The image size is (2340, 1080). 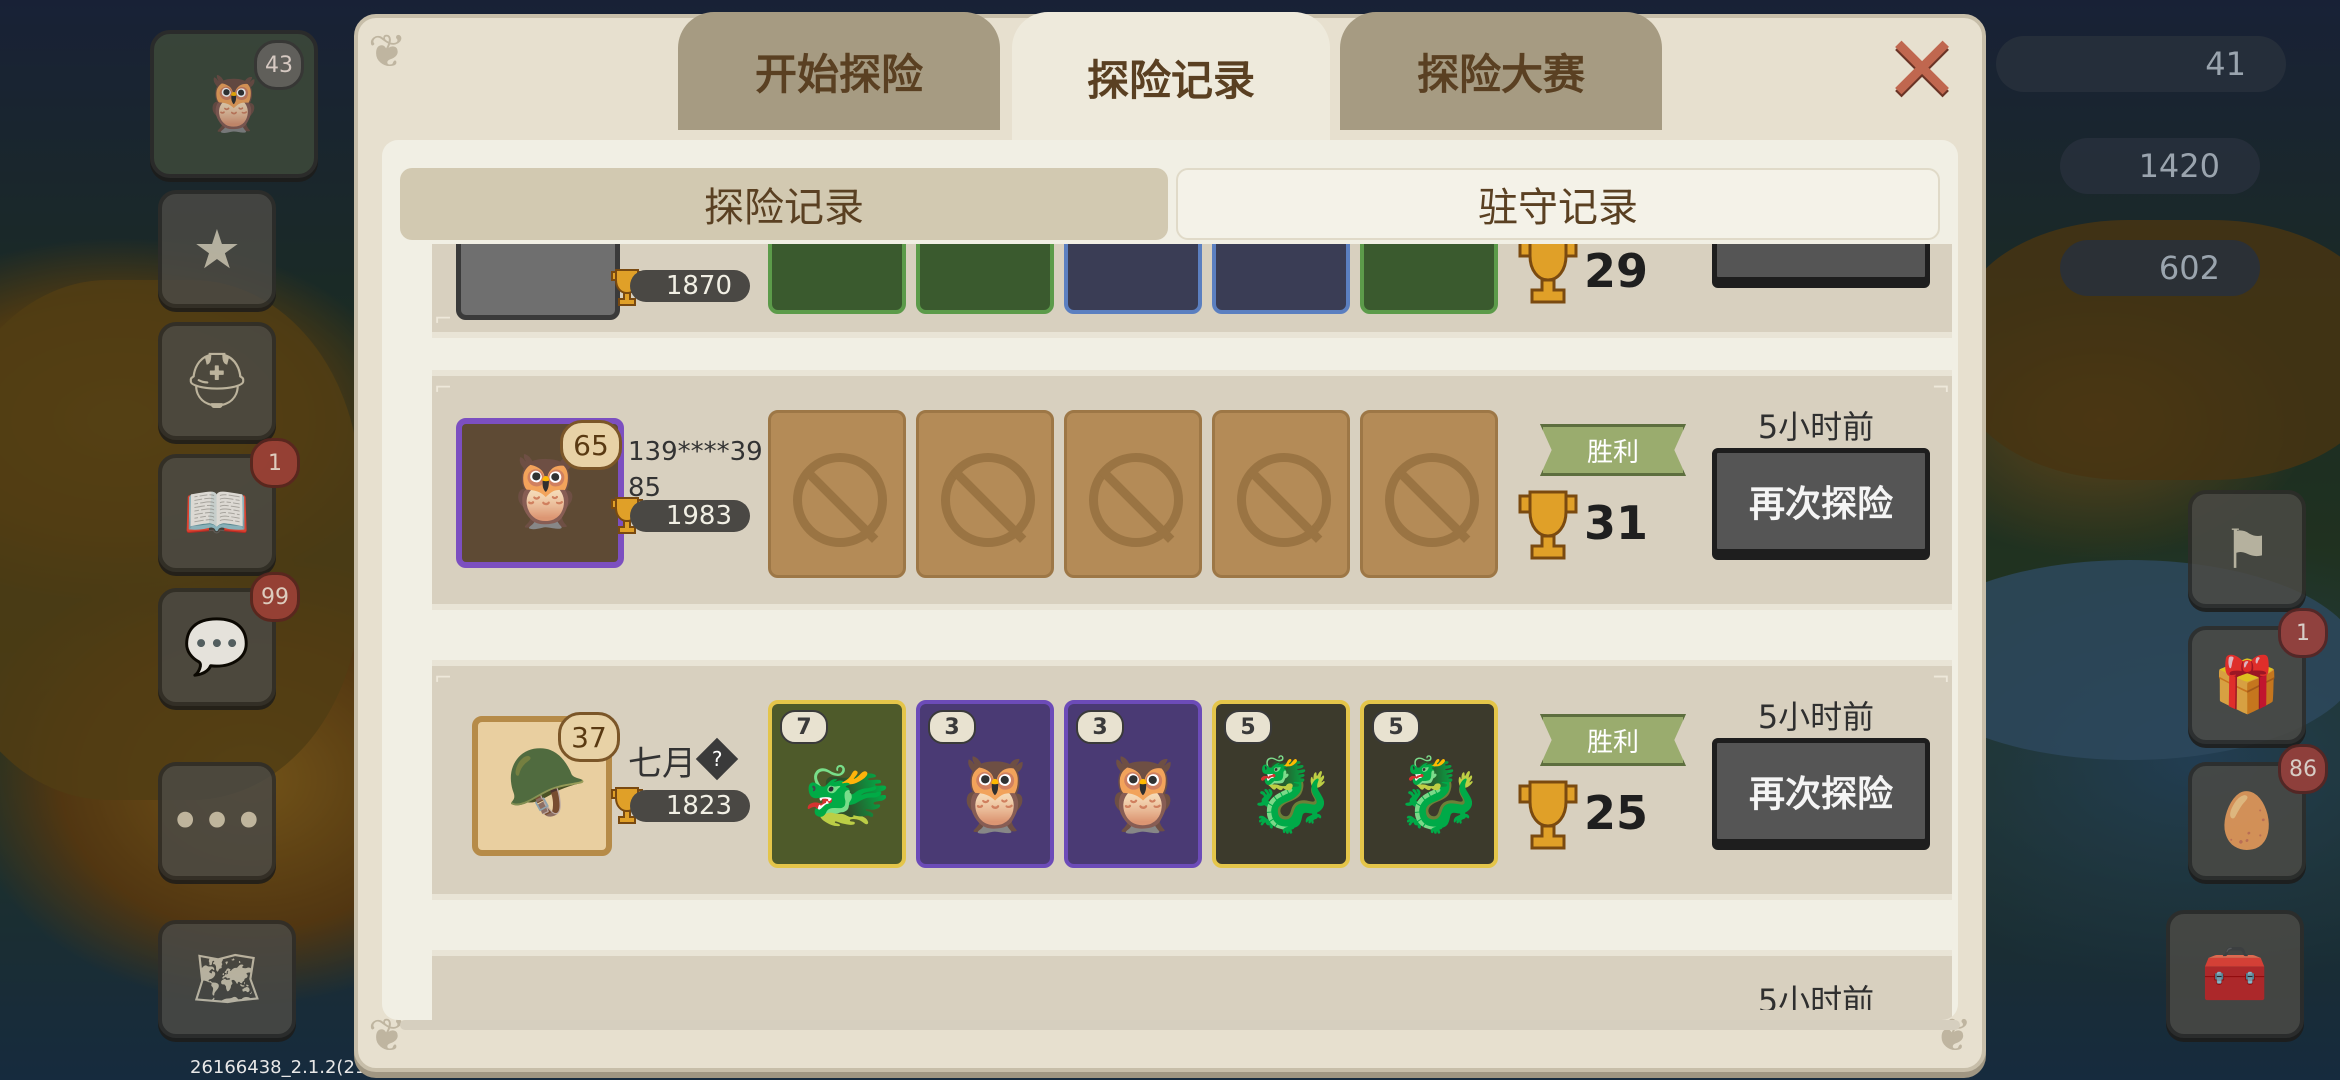 What do you see at coordinates (1192, 985) in the screenshot?
I see `record-row: 5小时前` at bounding box center [1192, 985].